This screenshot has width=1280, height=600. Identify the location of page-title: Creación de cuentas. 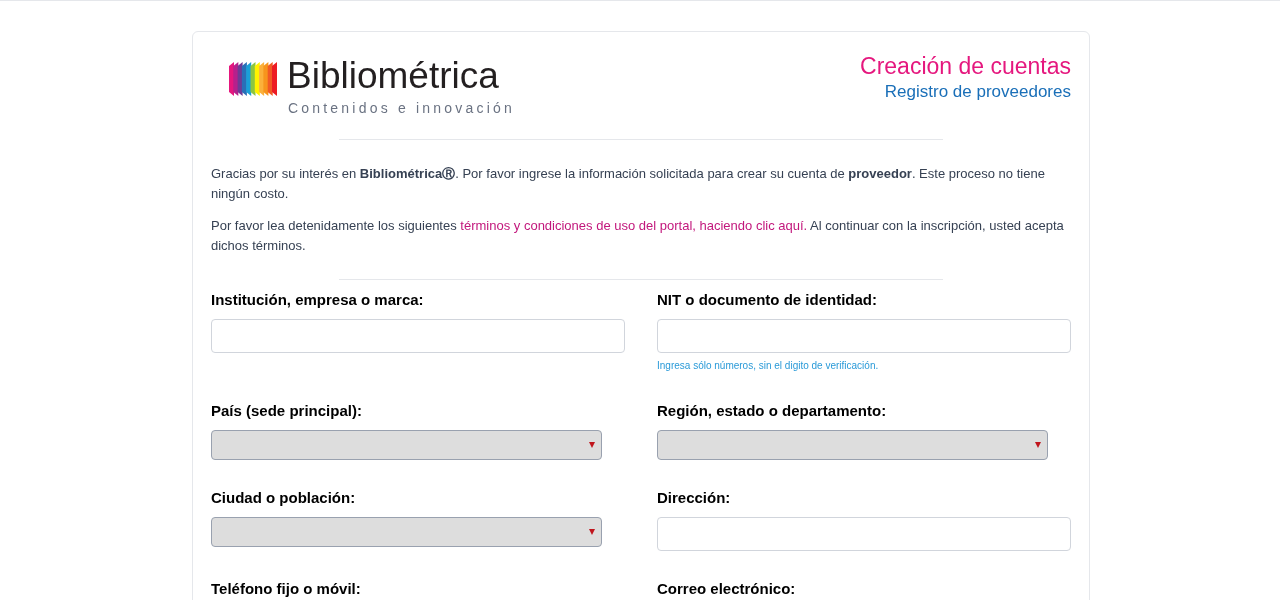
(965, 66).